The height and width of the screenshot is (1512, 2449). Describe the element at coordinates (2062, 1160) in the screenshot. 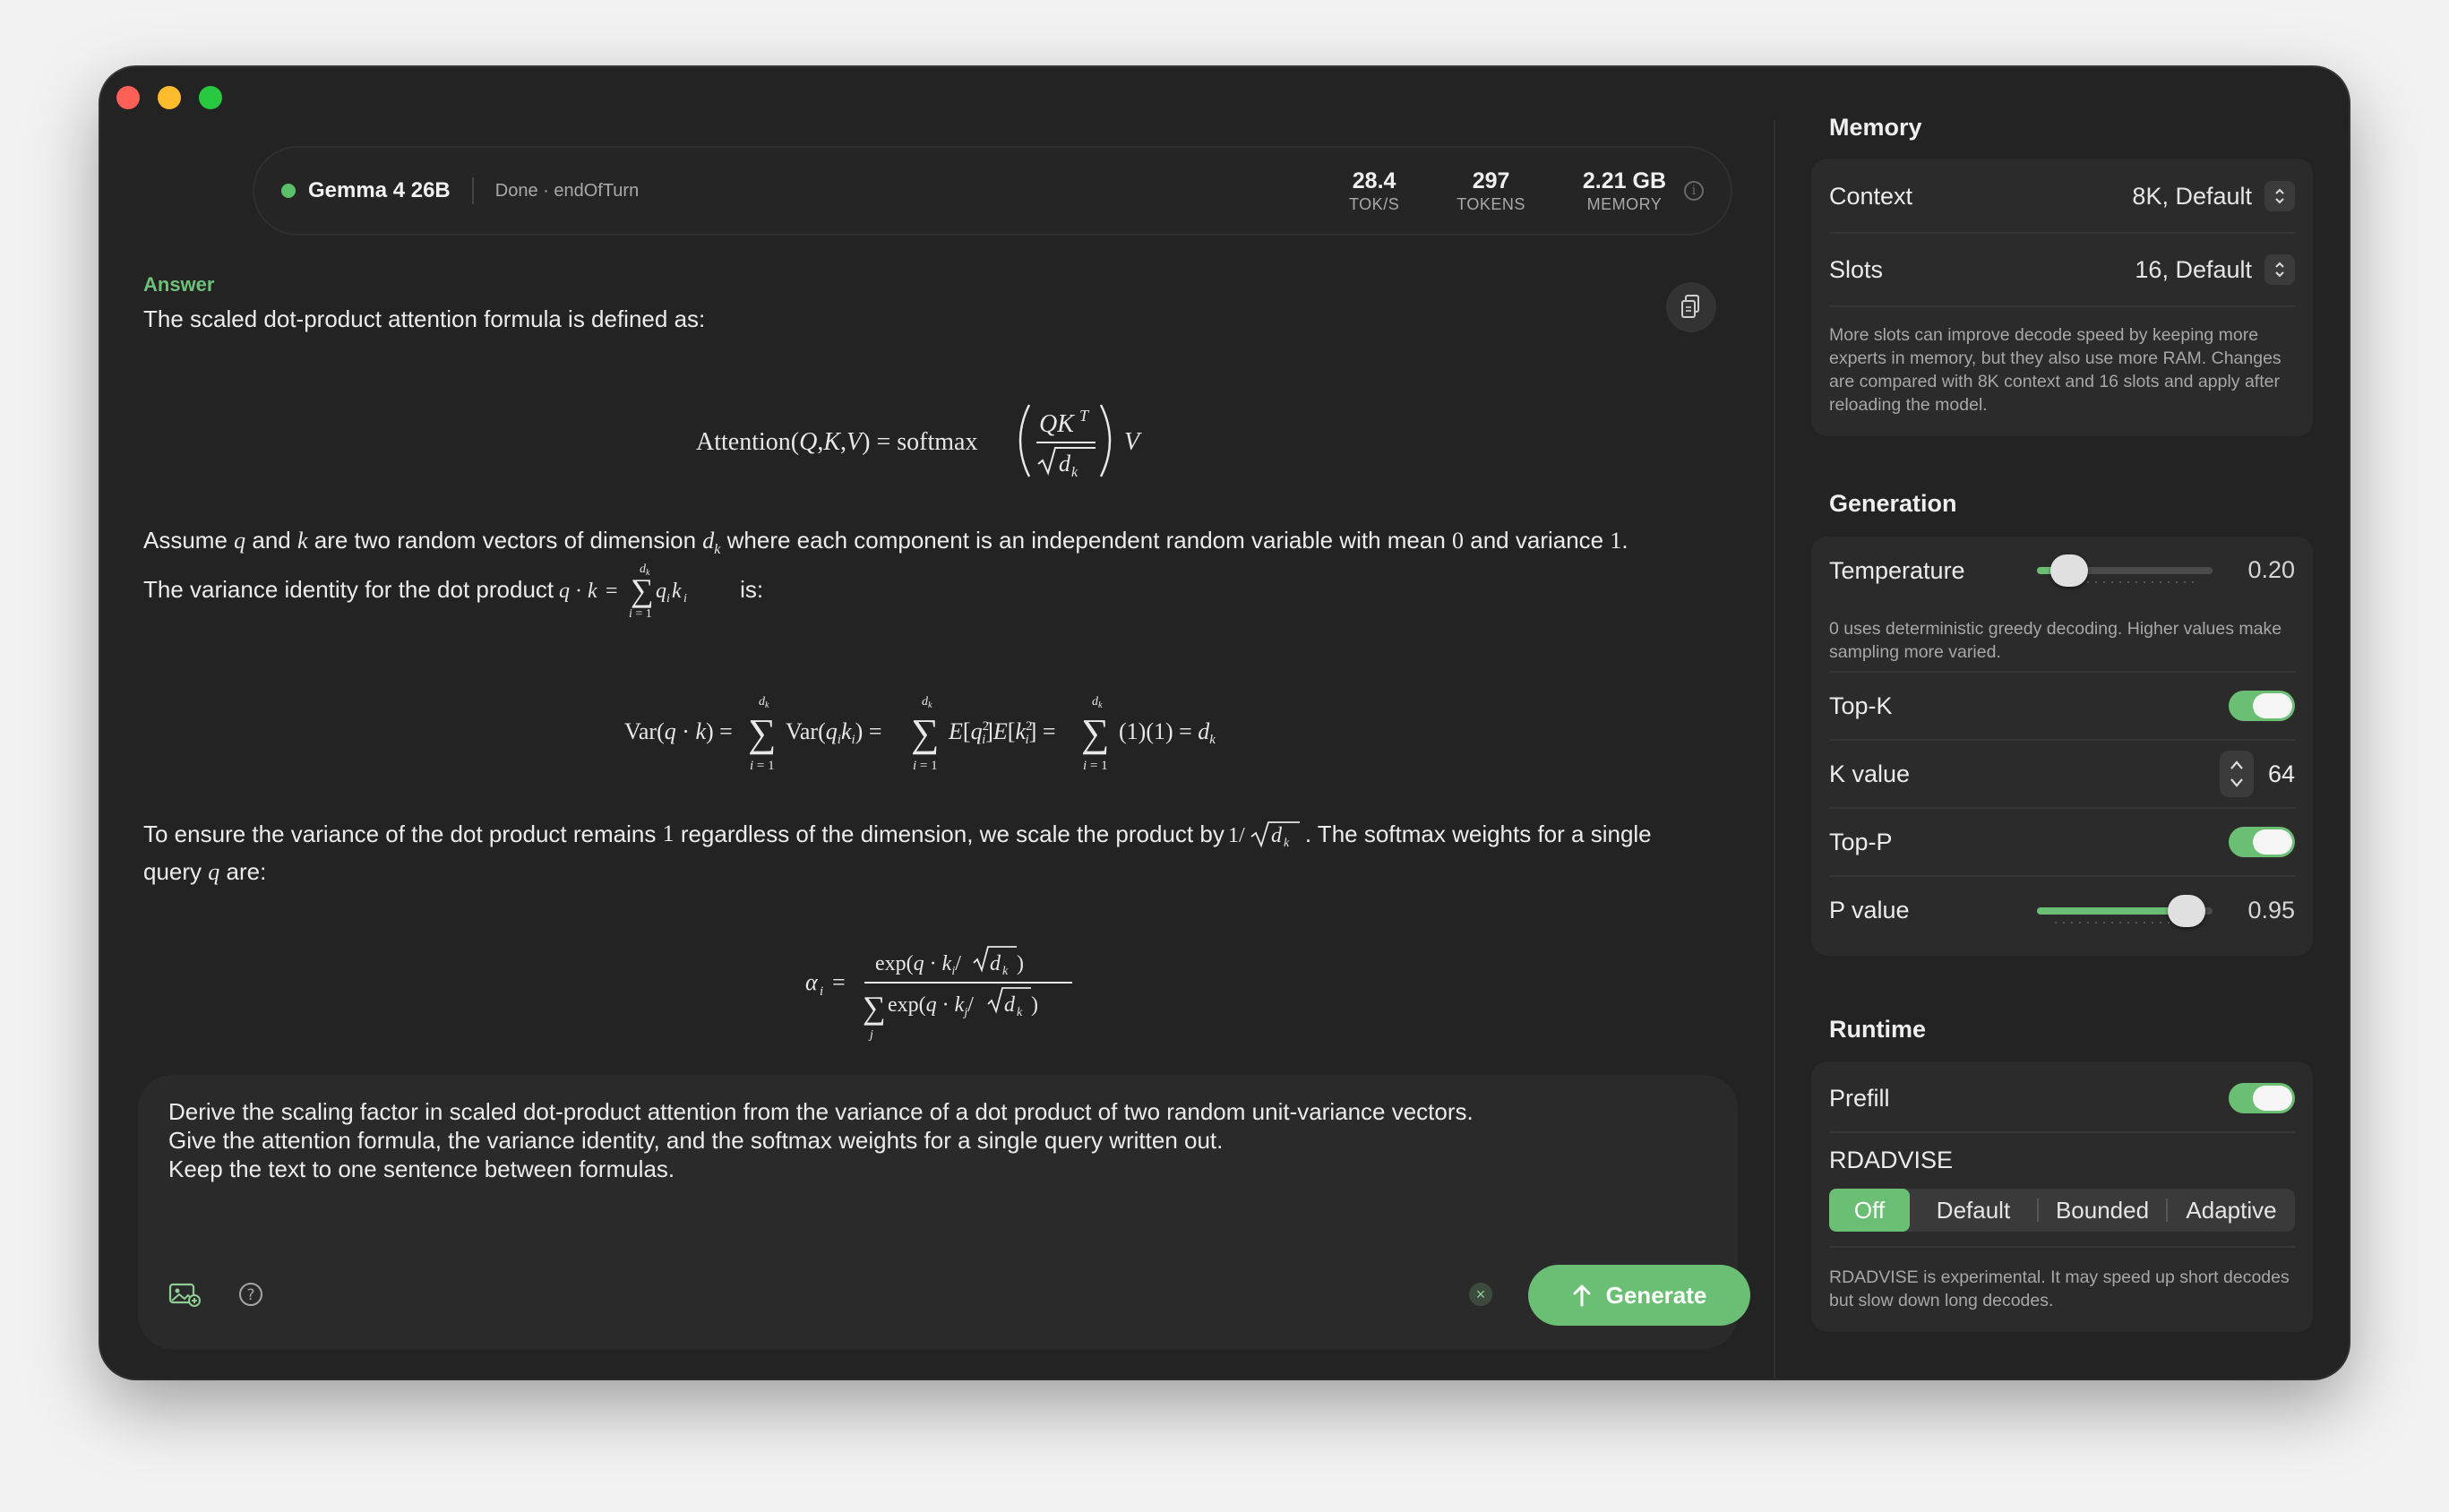

I see `rdadvise-row: RDADVISE` at that location.